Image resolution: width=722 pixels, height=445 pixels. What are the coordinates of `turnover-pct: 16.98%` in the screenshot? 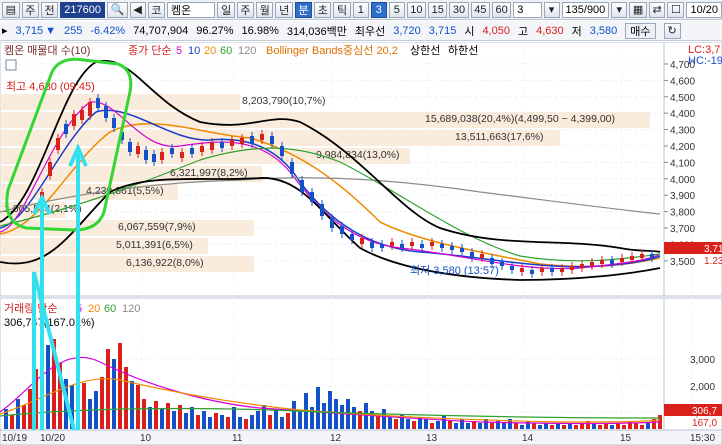 It's located at (260, 30).